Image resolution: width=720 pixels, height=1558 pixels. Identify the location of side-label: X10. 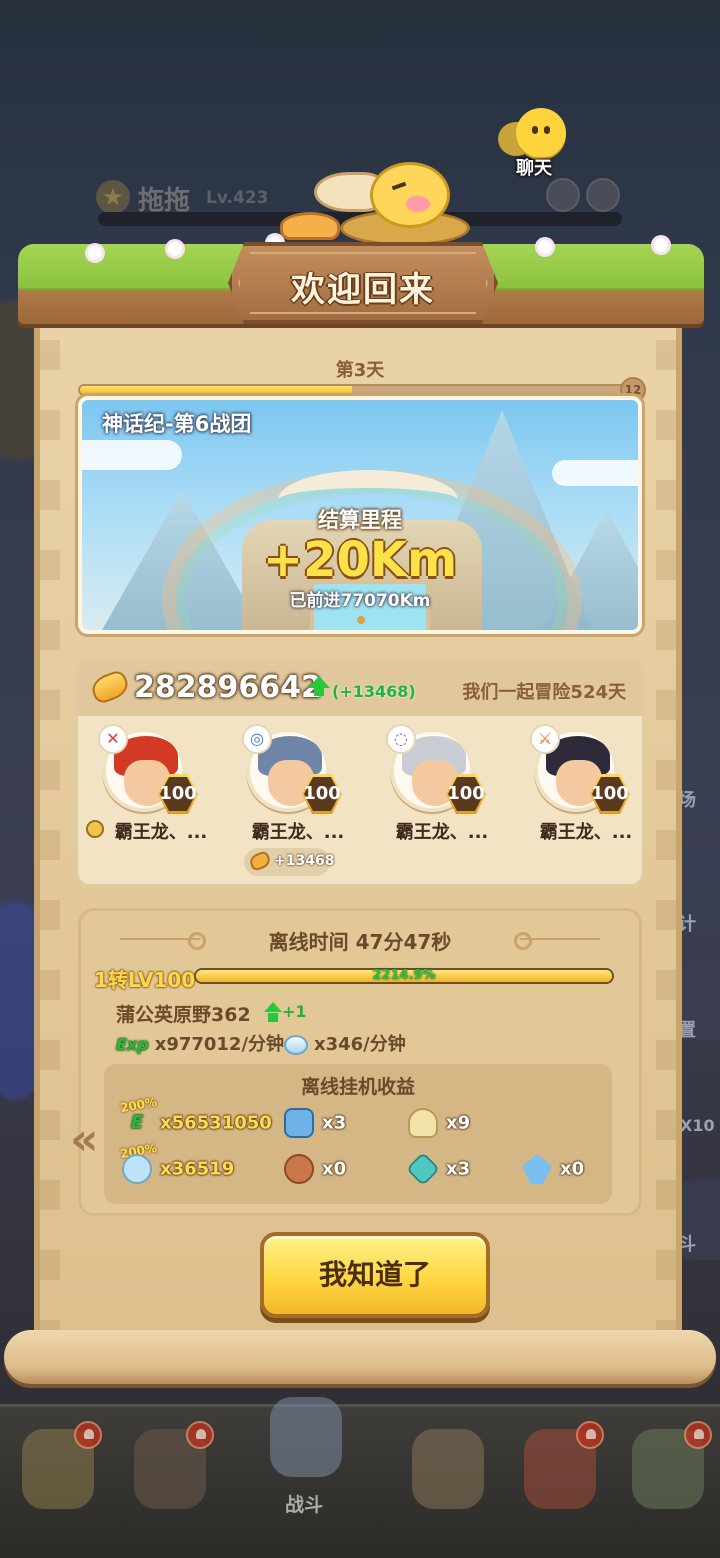
(697, 1125).